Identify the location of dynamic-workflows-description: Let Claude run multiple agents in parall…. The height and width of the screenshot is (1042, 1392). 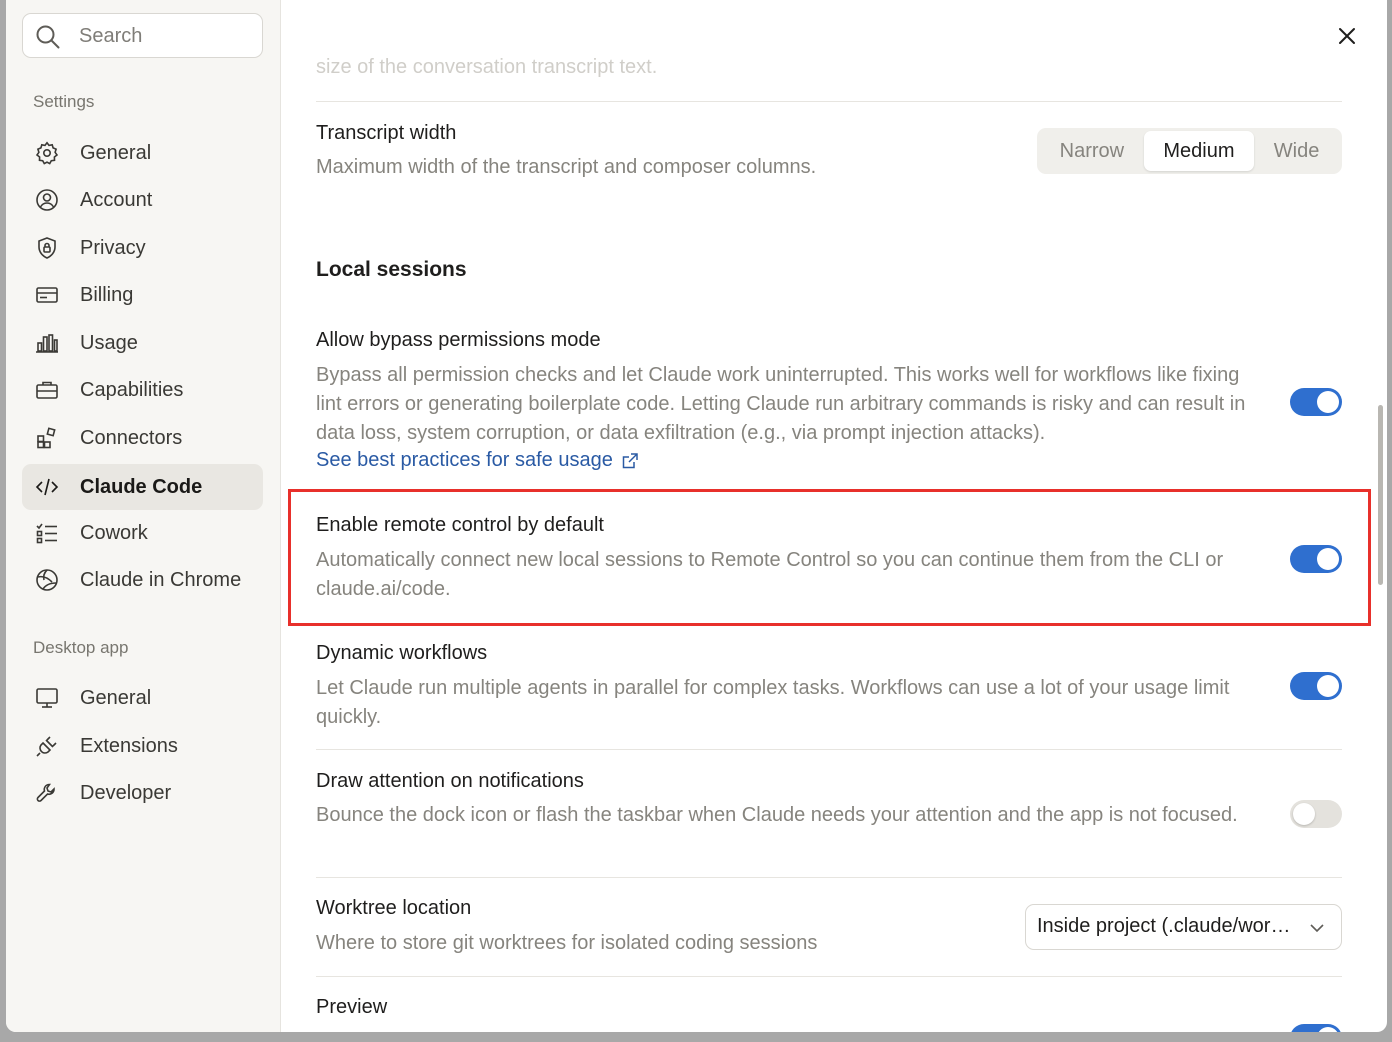
(773, 702).